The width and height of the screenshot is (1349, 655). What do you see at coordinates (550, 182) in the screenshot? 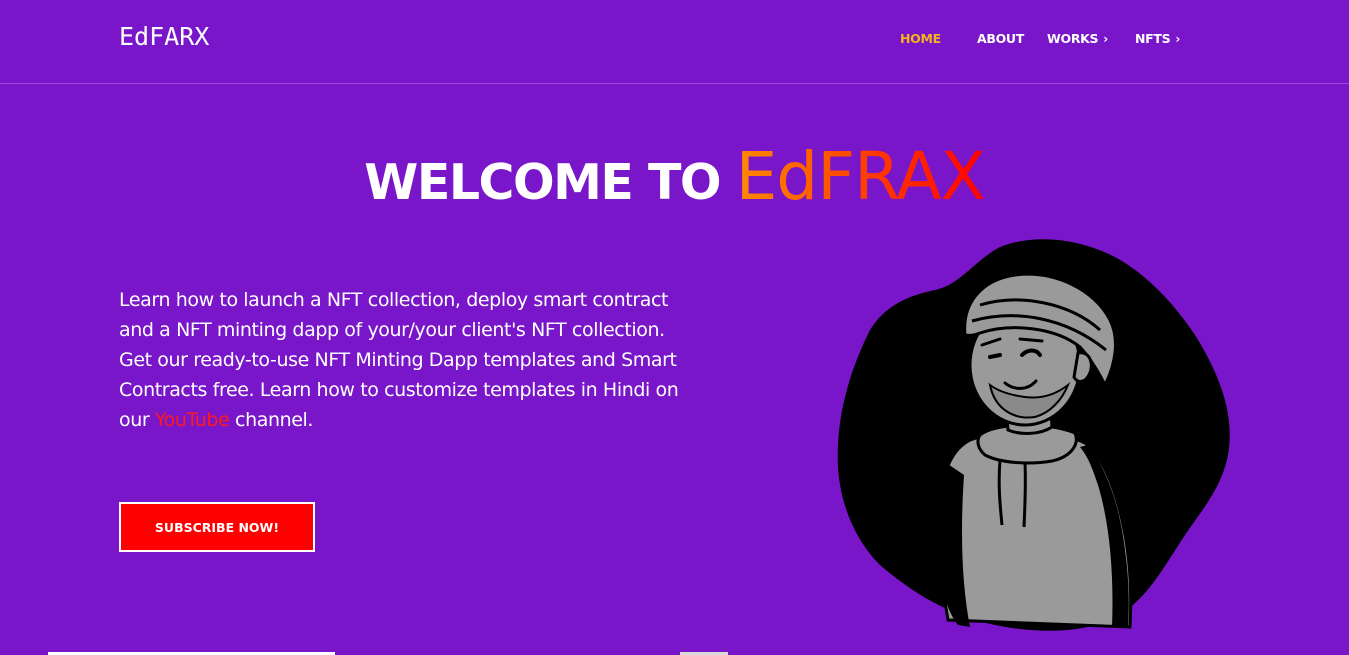
I see `hero-title-prefix: WELCOME TO` at bounding box center [550, 182].